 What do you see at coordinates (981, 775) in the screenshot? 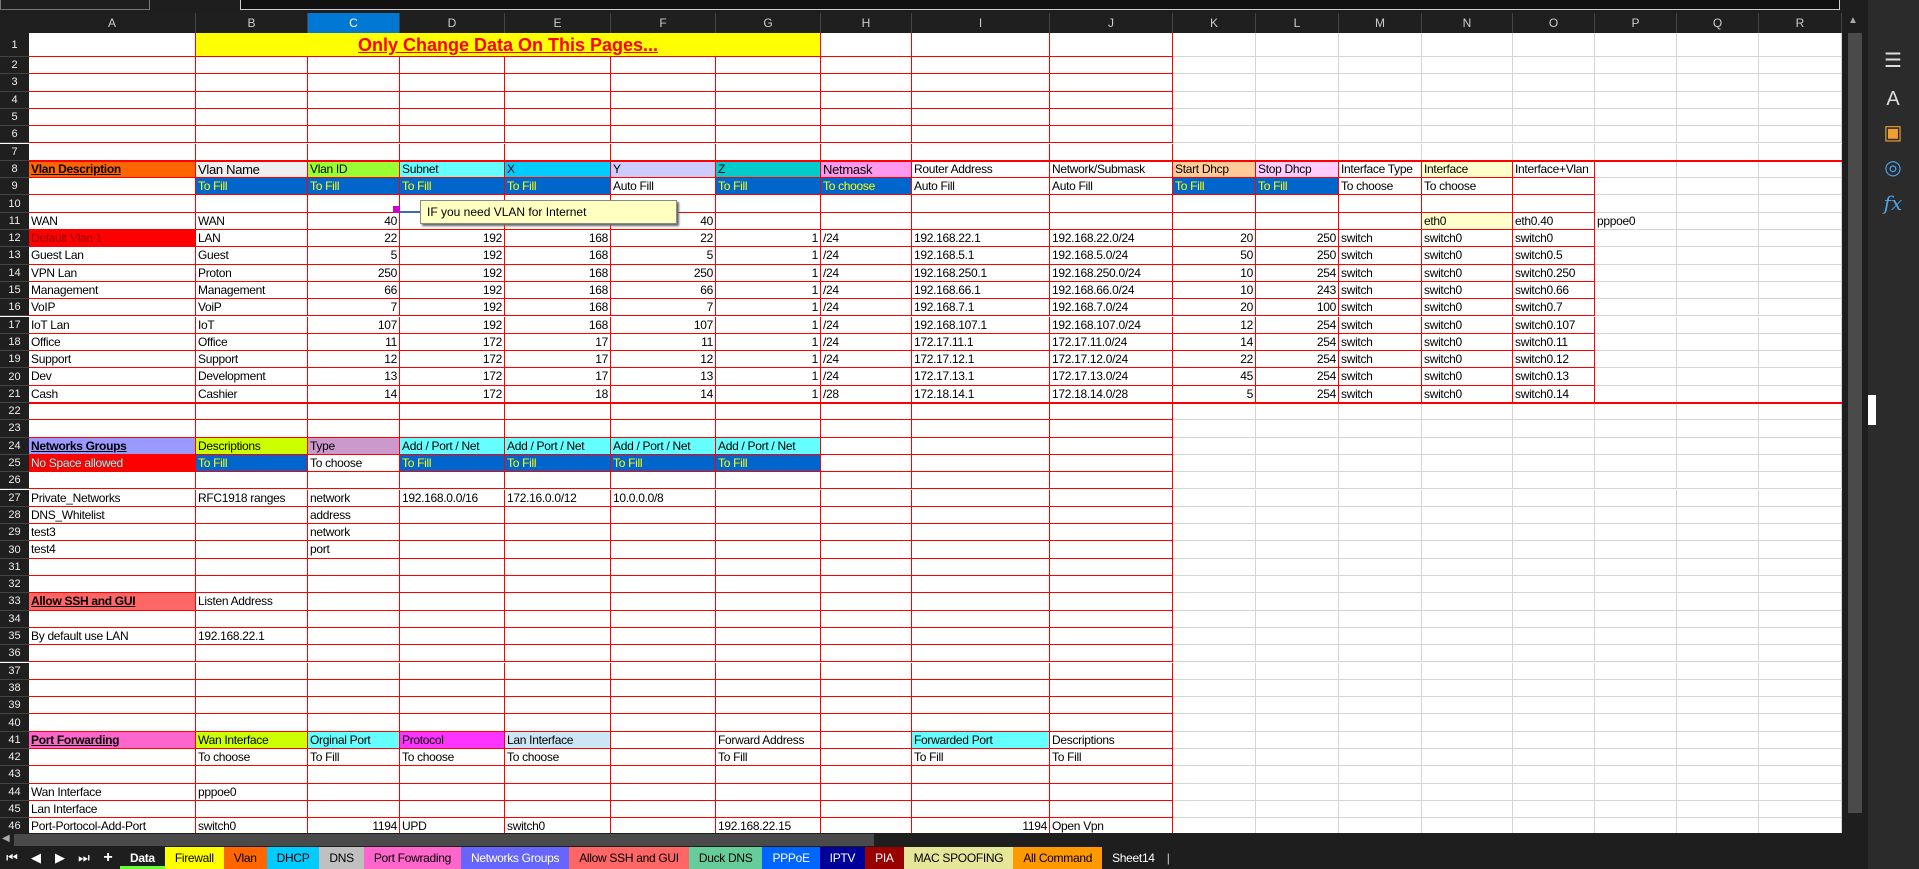
I see `cell-I43` at bounding box center [981, 775].